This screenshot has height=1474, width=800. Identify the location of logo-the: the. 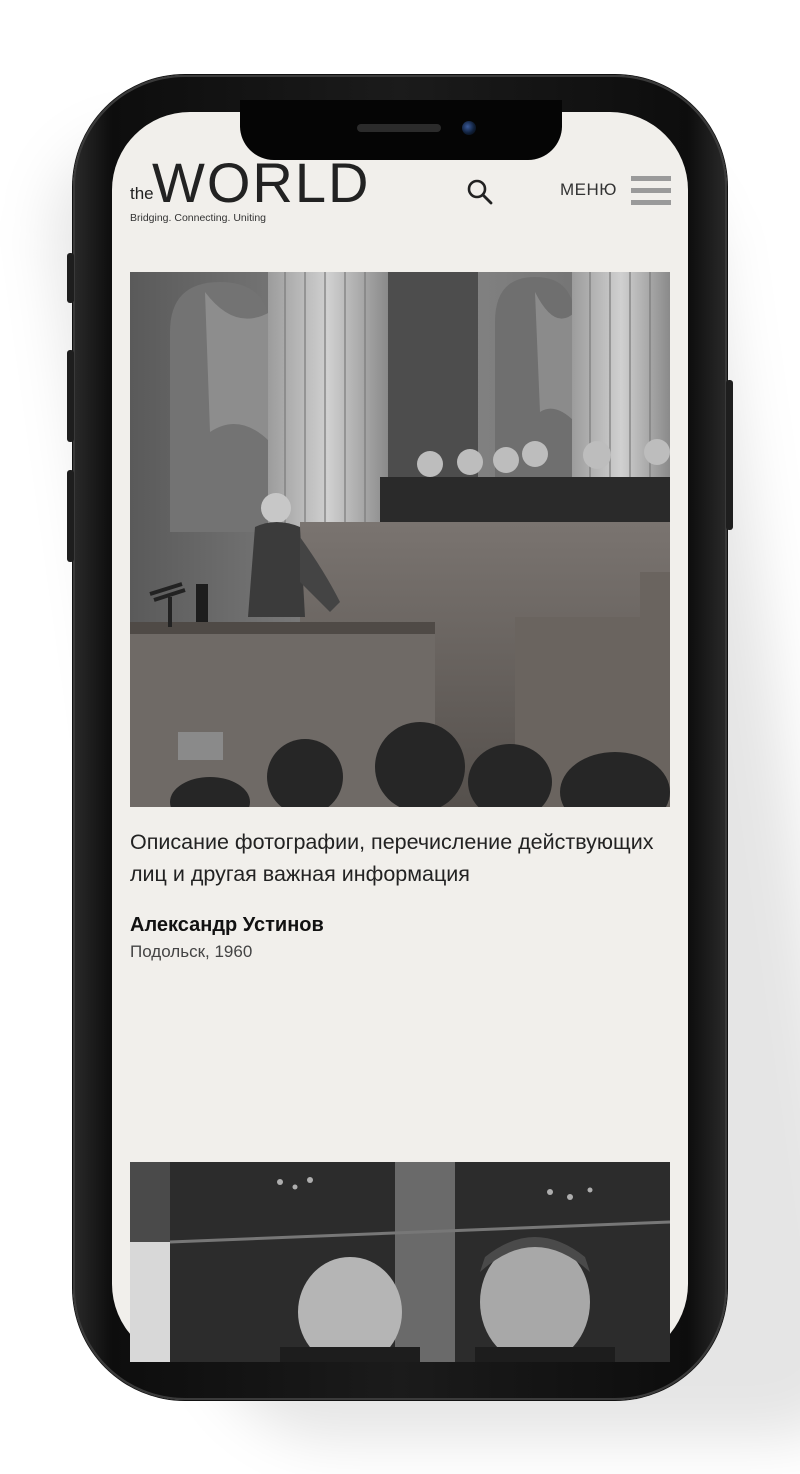
(142, 193).